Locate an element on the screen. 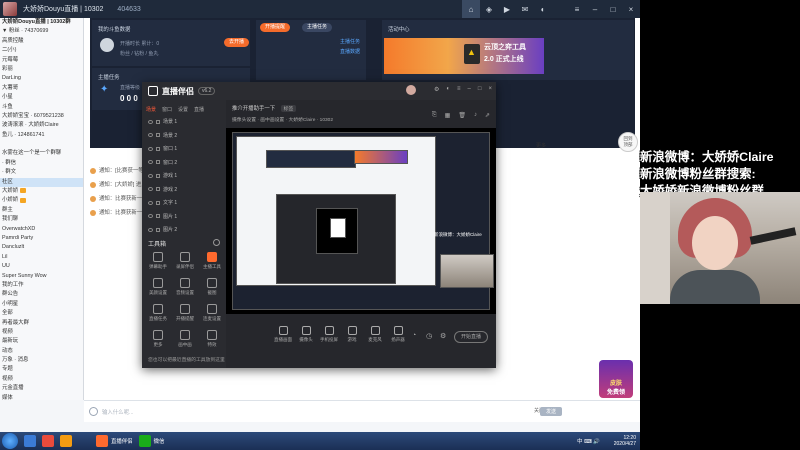 The height and width of the screenshot is (450, 800). tool-item: 截图 is located at coordinates (212, 287).